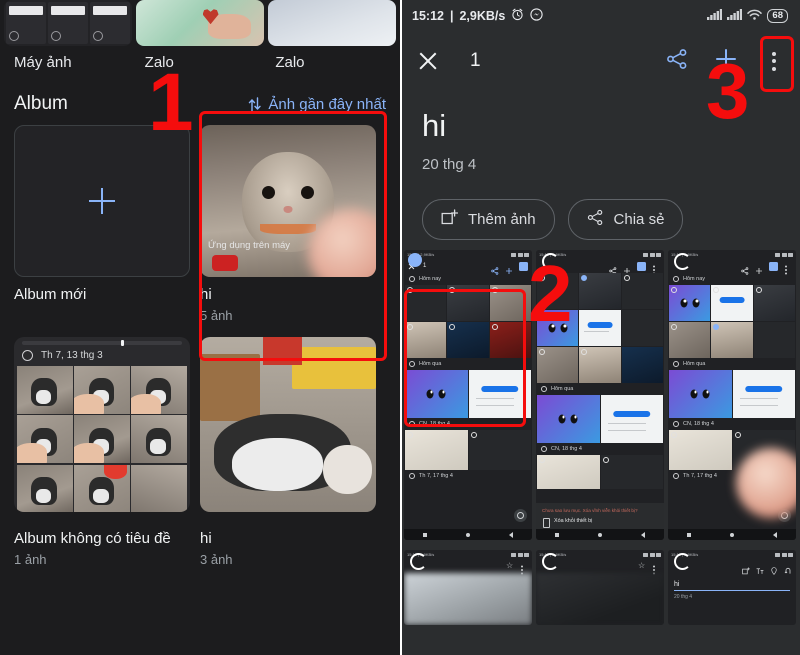 The height and width of the screenshot is (655, 800). I want to click on date-header: Th 7, 17 thg 4, so click(468, 476).